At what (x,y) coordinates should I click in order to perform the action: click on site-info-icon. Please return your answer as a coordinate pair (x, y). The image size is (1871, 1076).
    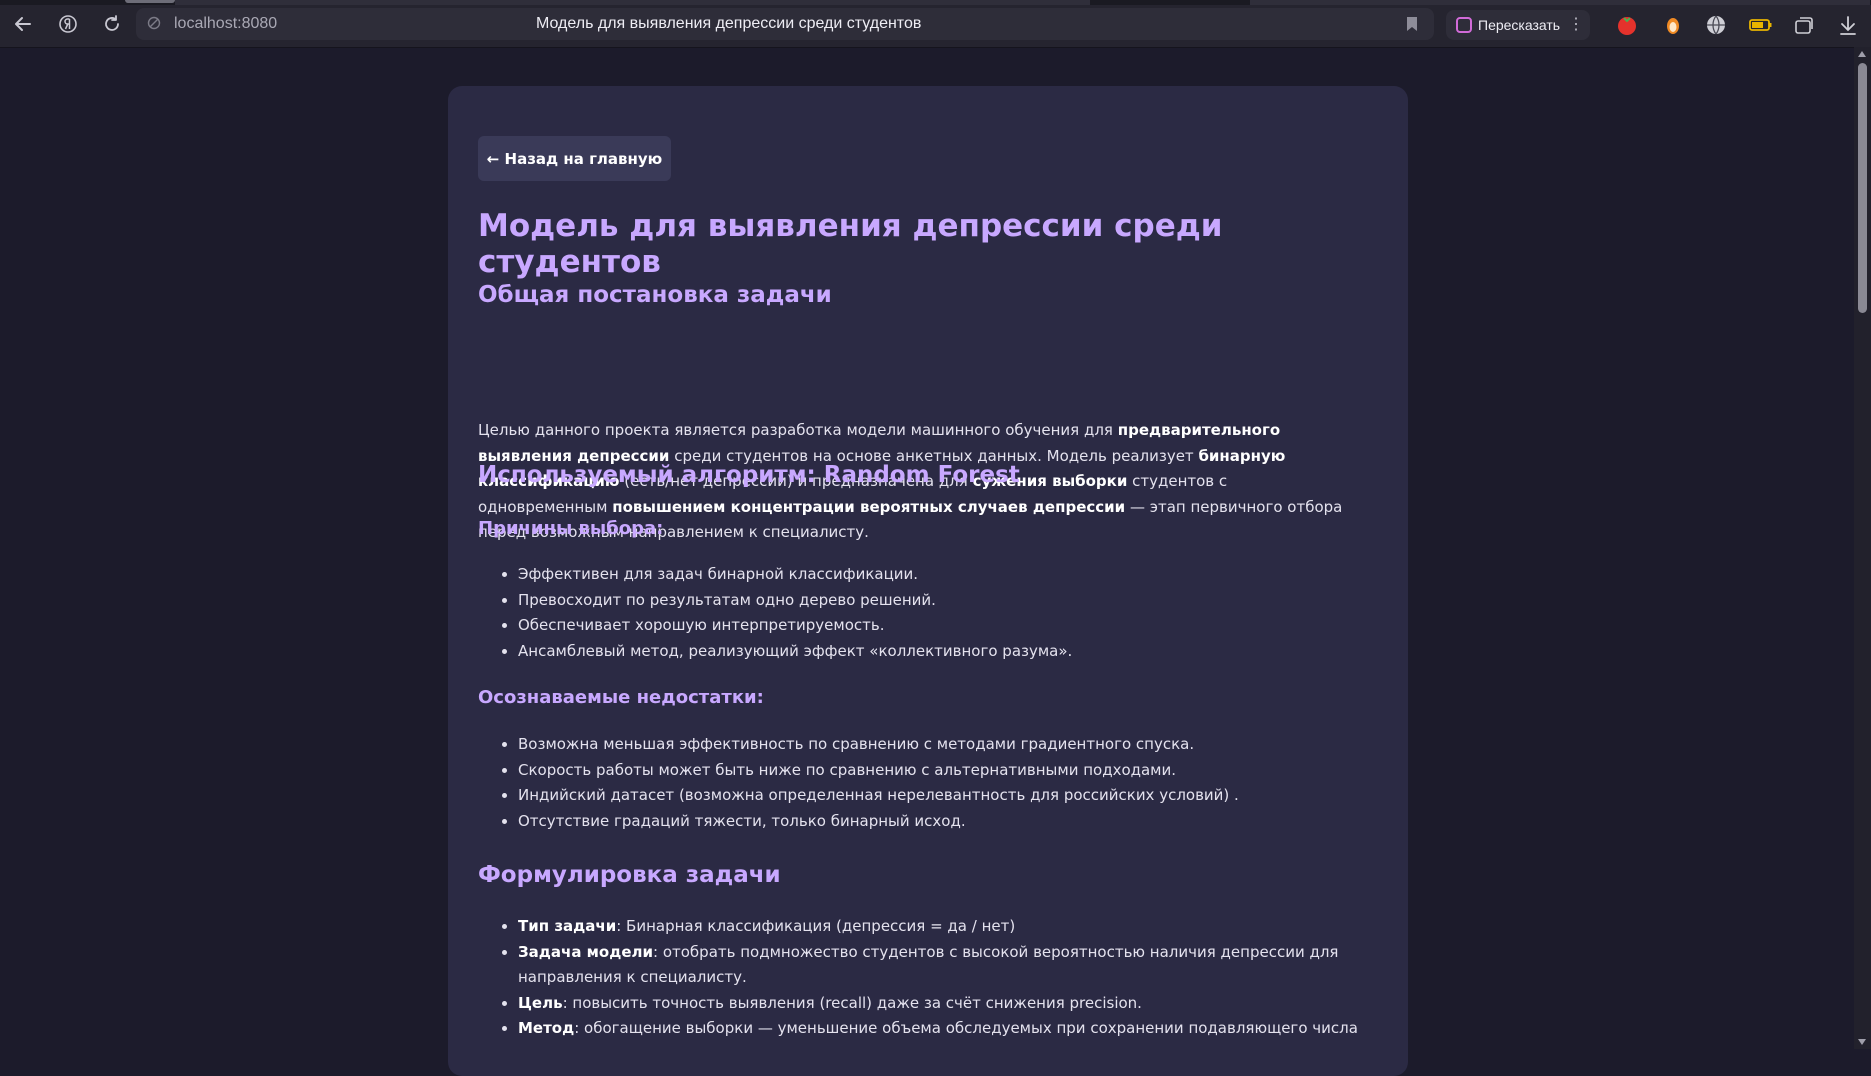
    Looking at the image, I should click on (154, 24).